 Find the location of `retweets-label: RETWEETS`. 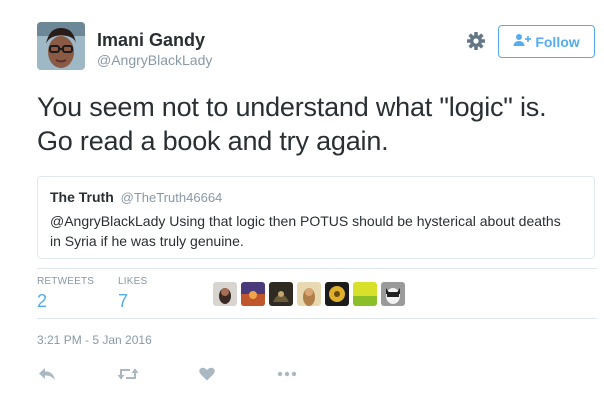

retweets-label: RETWEETS is located at coordinates (66, 281).